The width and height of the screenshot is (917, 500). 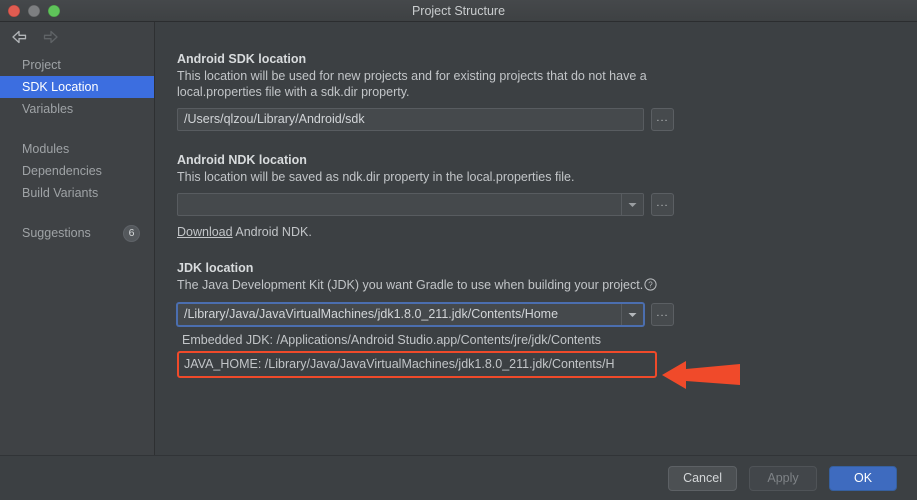 What do you see at coordinates (46, 149) in the screenshot?
I see `sidebar-item-label: Modules` at bounding box center [46, 149].